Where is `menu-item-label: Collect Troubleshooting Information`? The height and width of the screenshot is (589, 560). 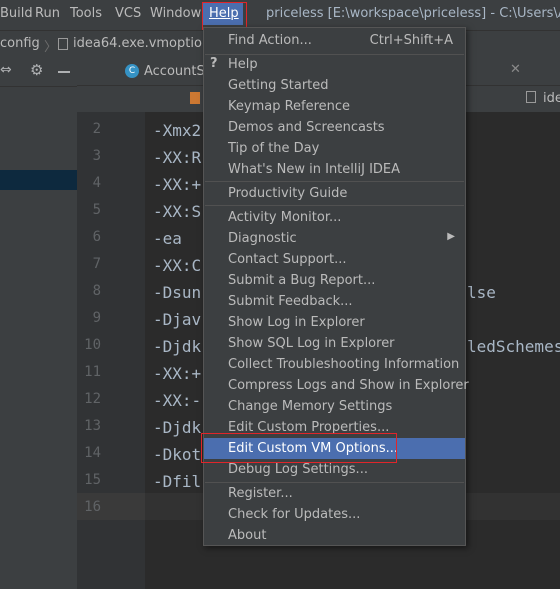
menu-item-label: Collect Troubleshooting Information is located at coordinates (344, 364).